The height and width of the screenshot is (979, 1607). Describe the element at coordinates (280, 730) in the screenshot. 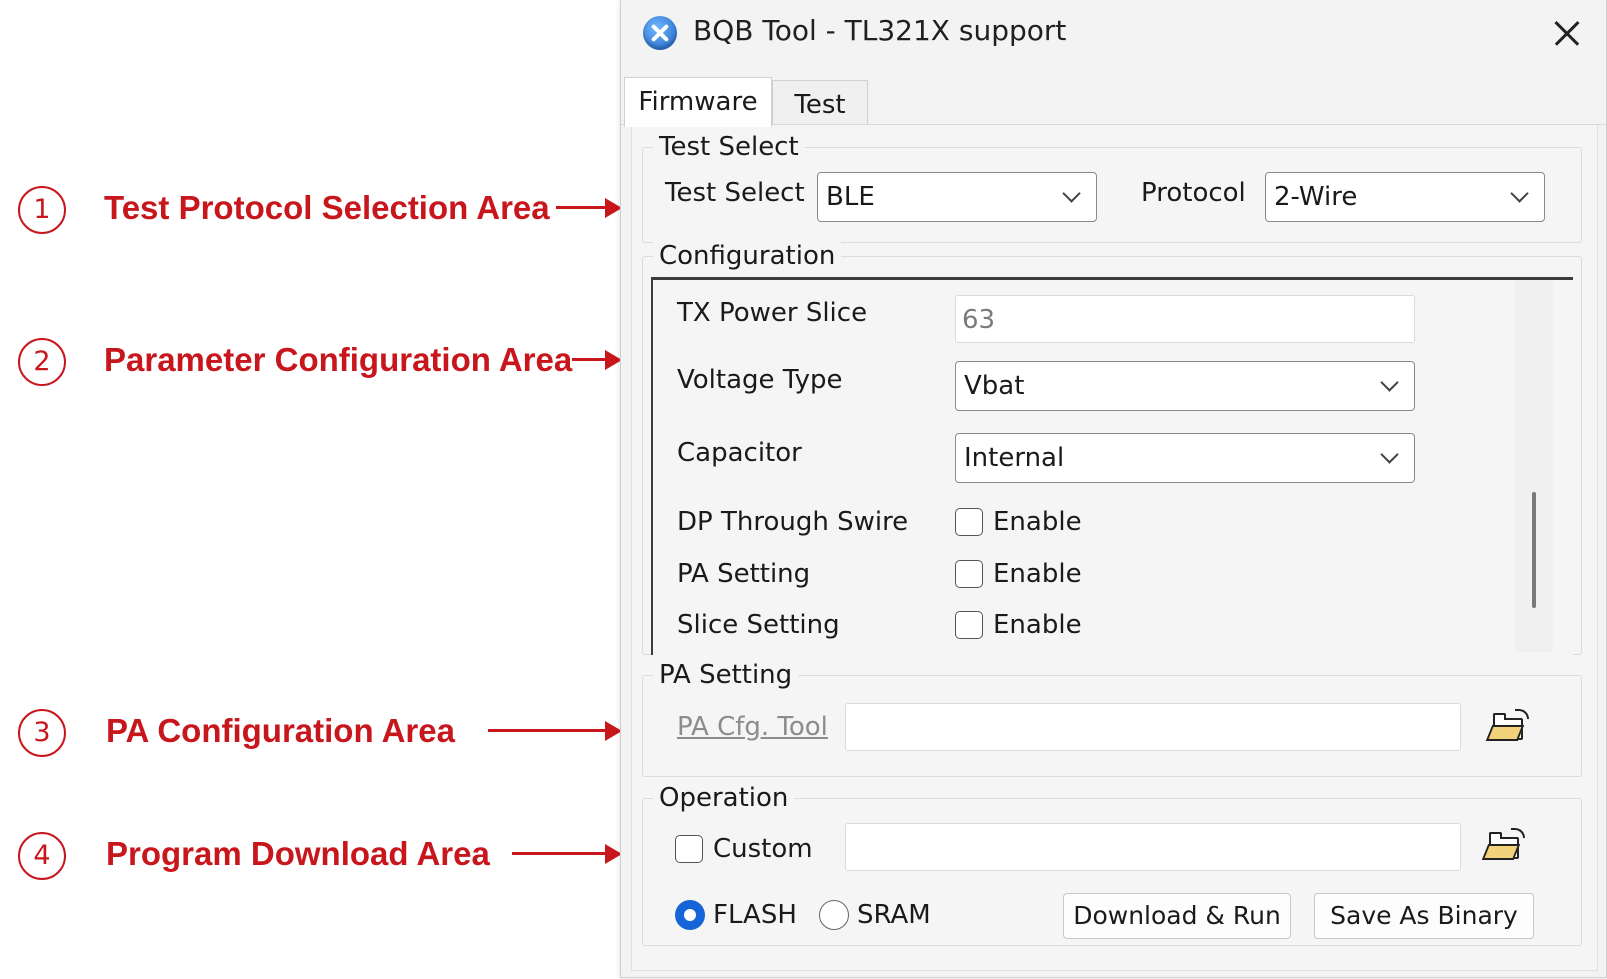

I see `annotation-label: PA Configuration Area` at that location.